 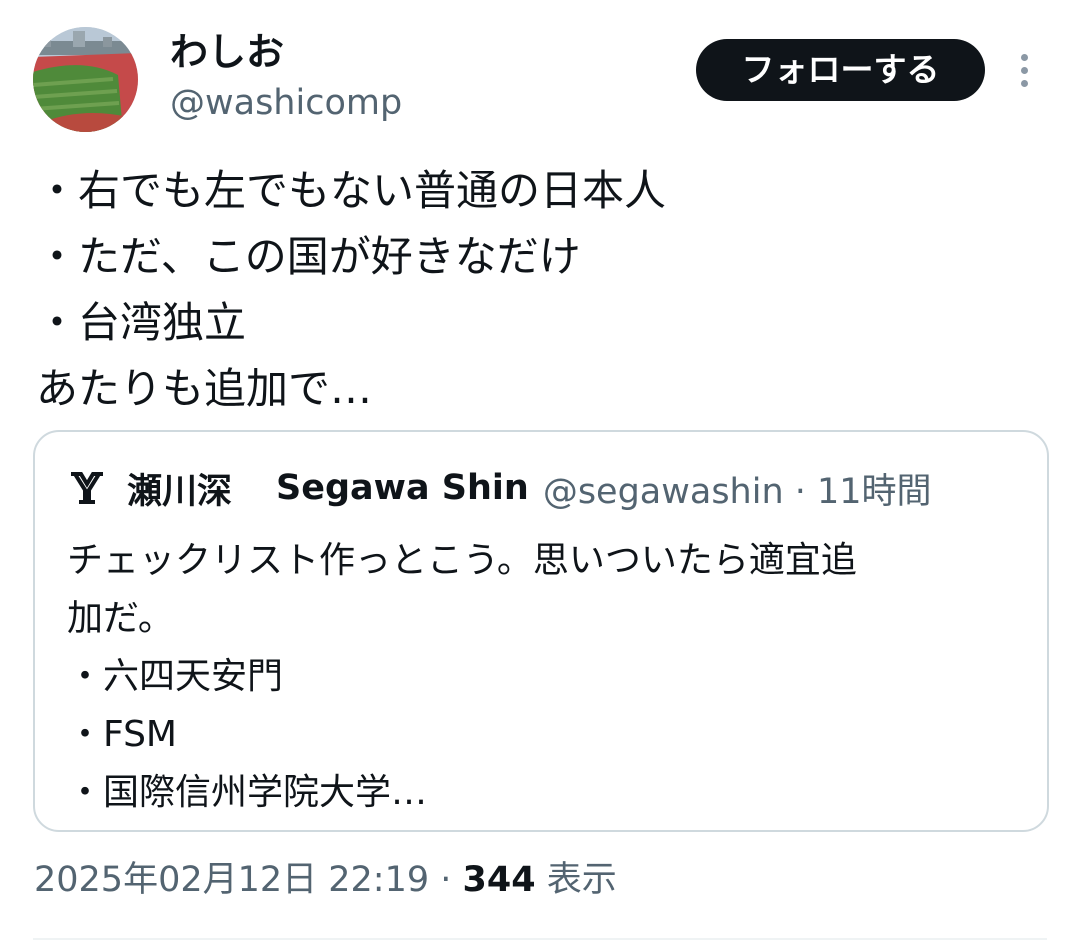 What do you see at coordinates (737, 491) in the screenshot?
I see `quoted-author-handle-time: @segawashin · 11時間` at bounding box center [737, 491].